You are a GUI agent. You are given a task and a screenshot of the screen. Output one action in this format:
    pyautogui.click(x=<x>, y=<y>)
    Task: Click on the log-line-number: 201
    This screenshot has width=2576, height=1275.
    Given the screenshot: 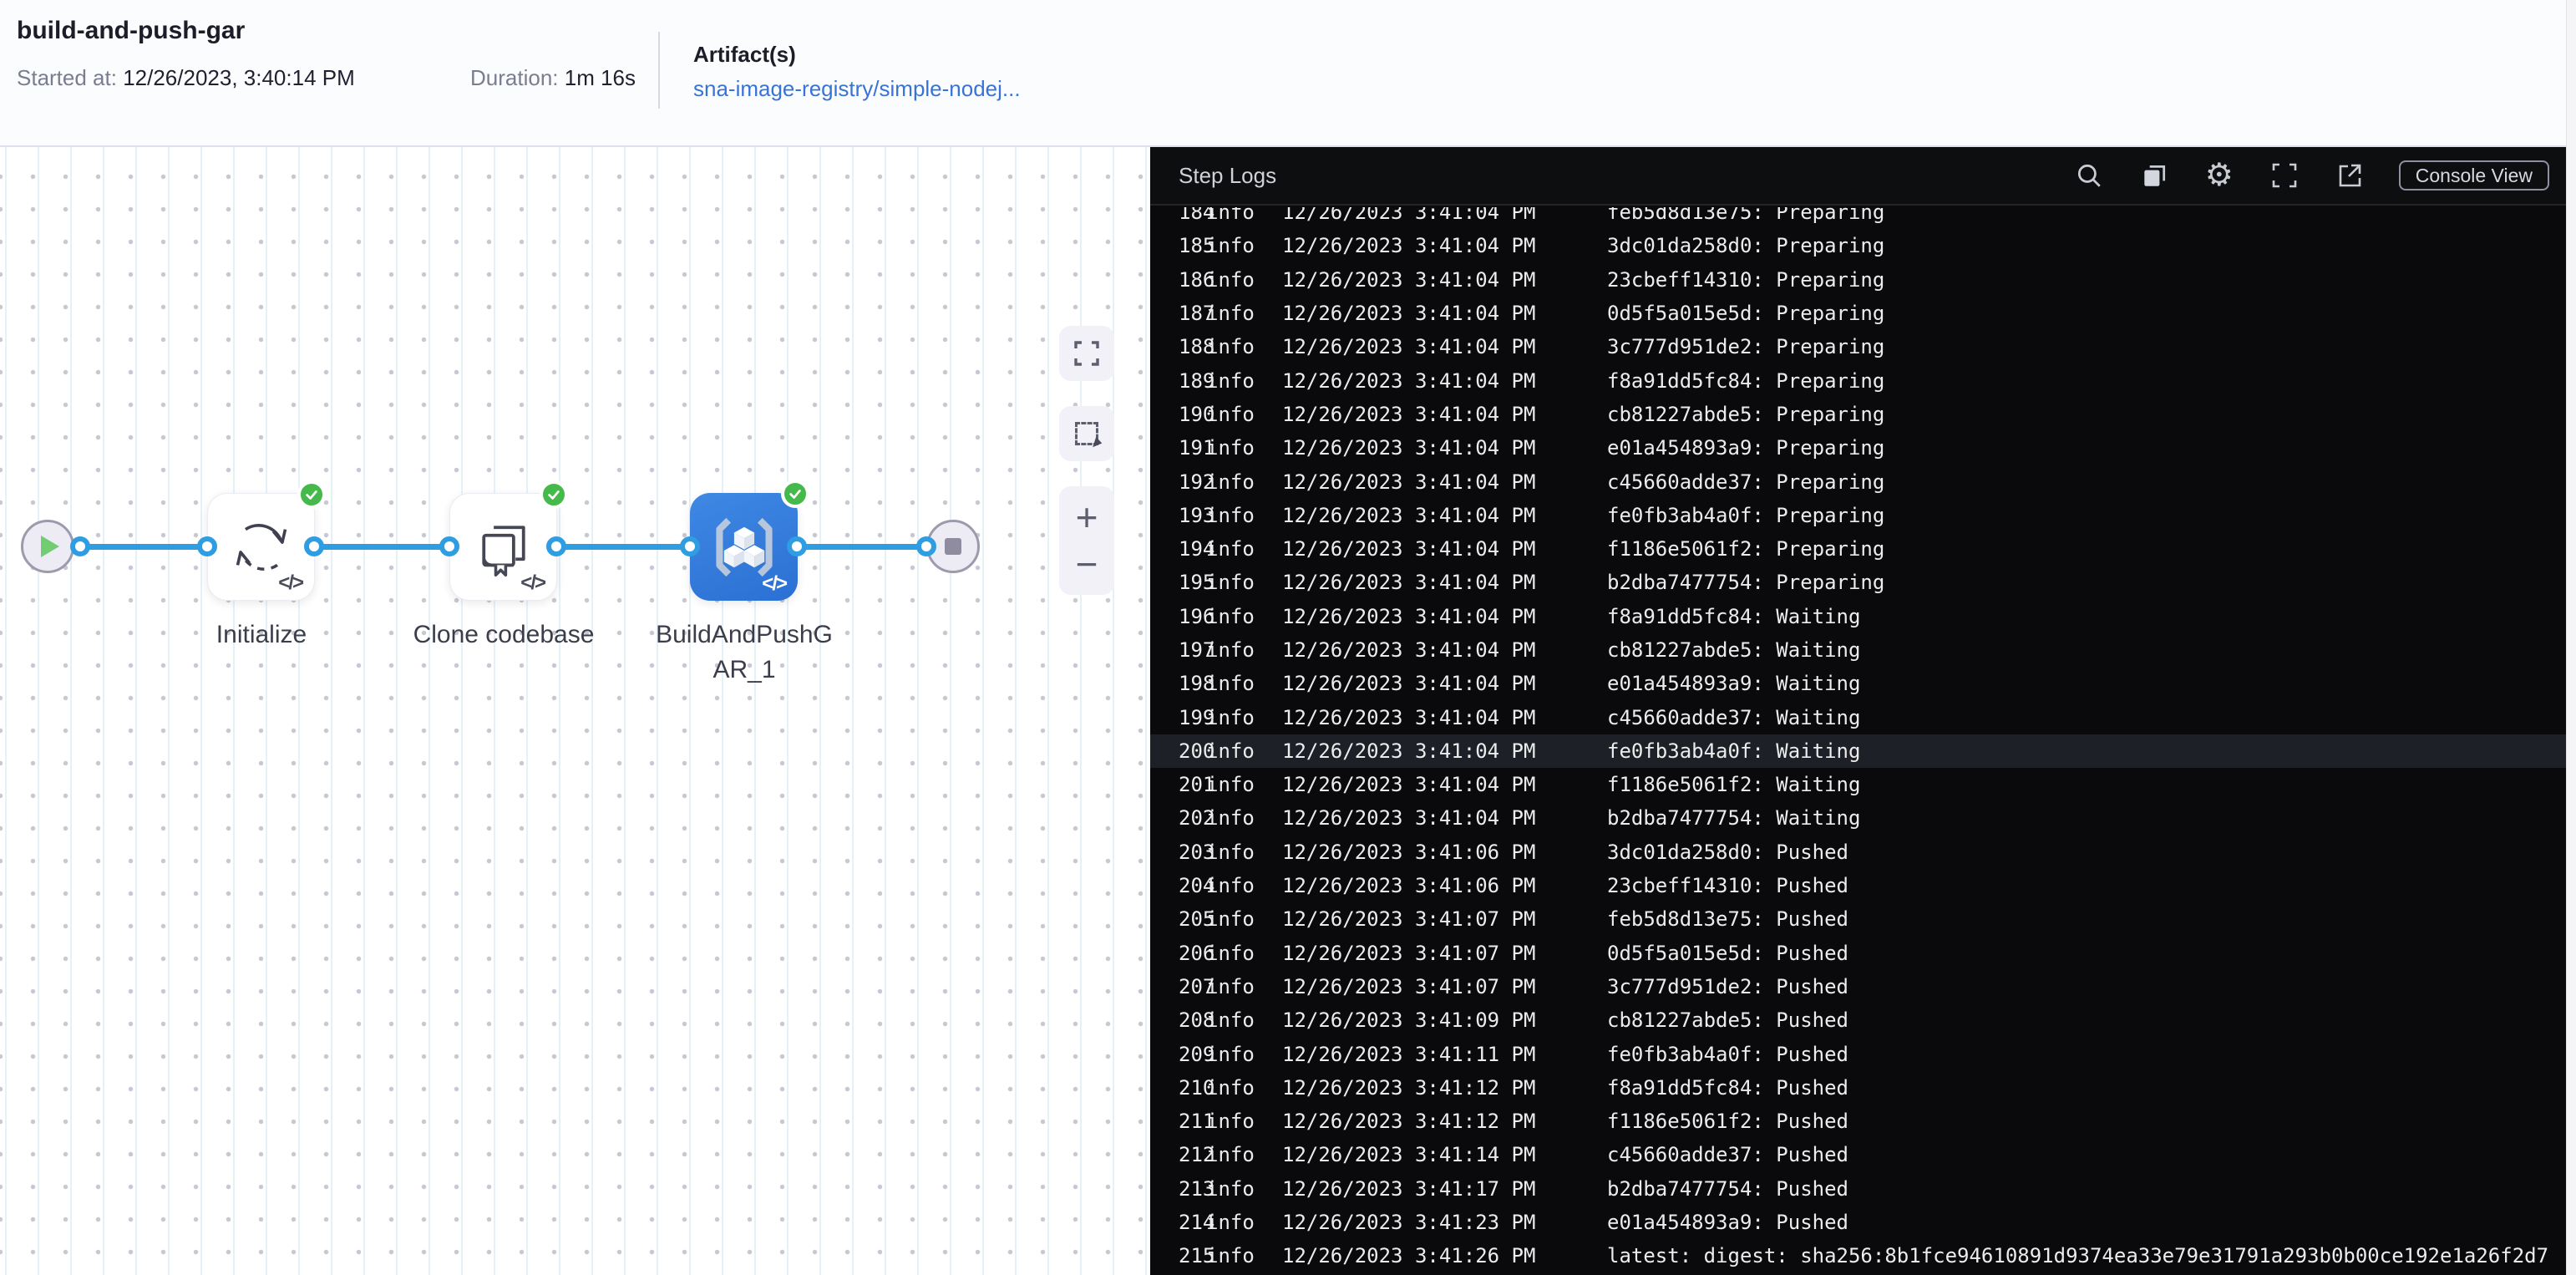 What is the action you would take?
    pyautogui.click(x=1197, y=785)
    